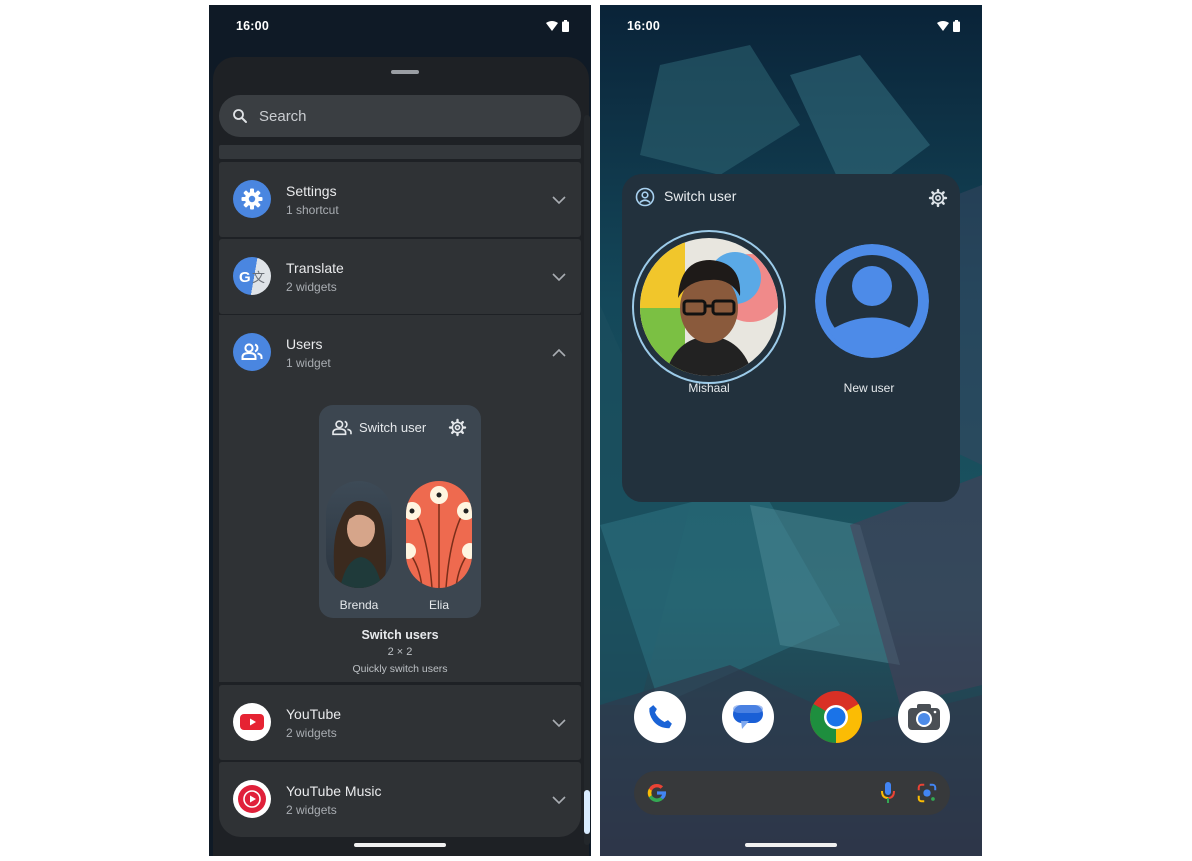  I want to click on google-lens-icon, so click(927, 793).